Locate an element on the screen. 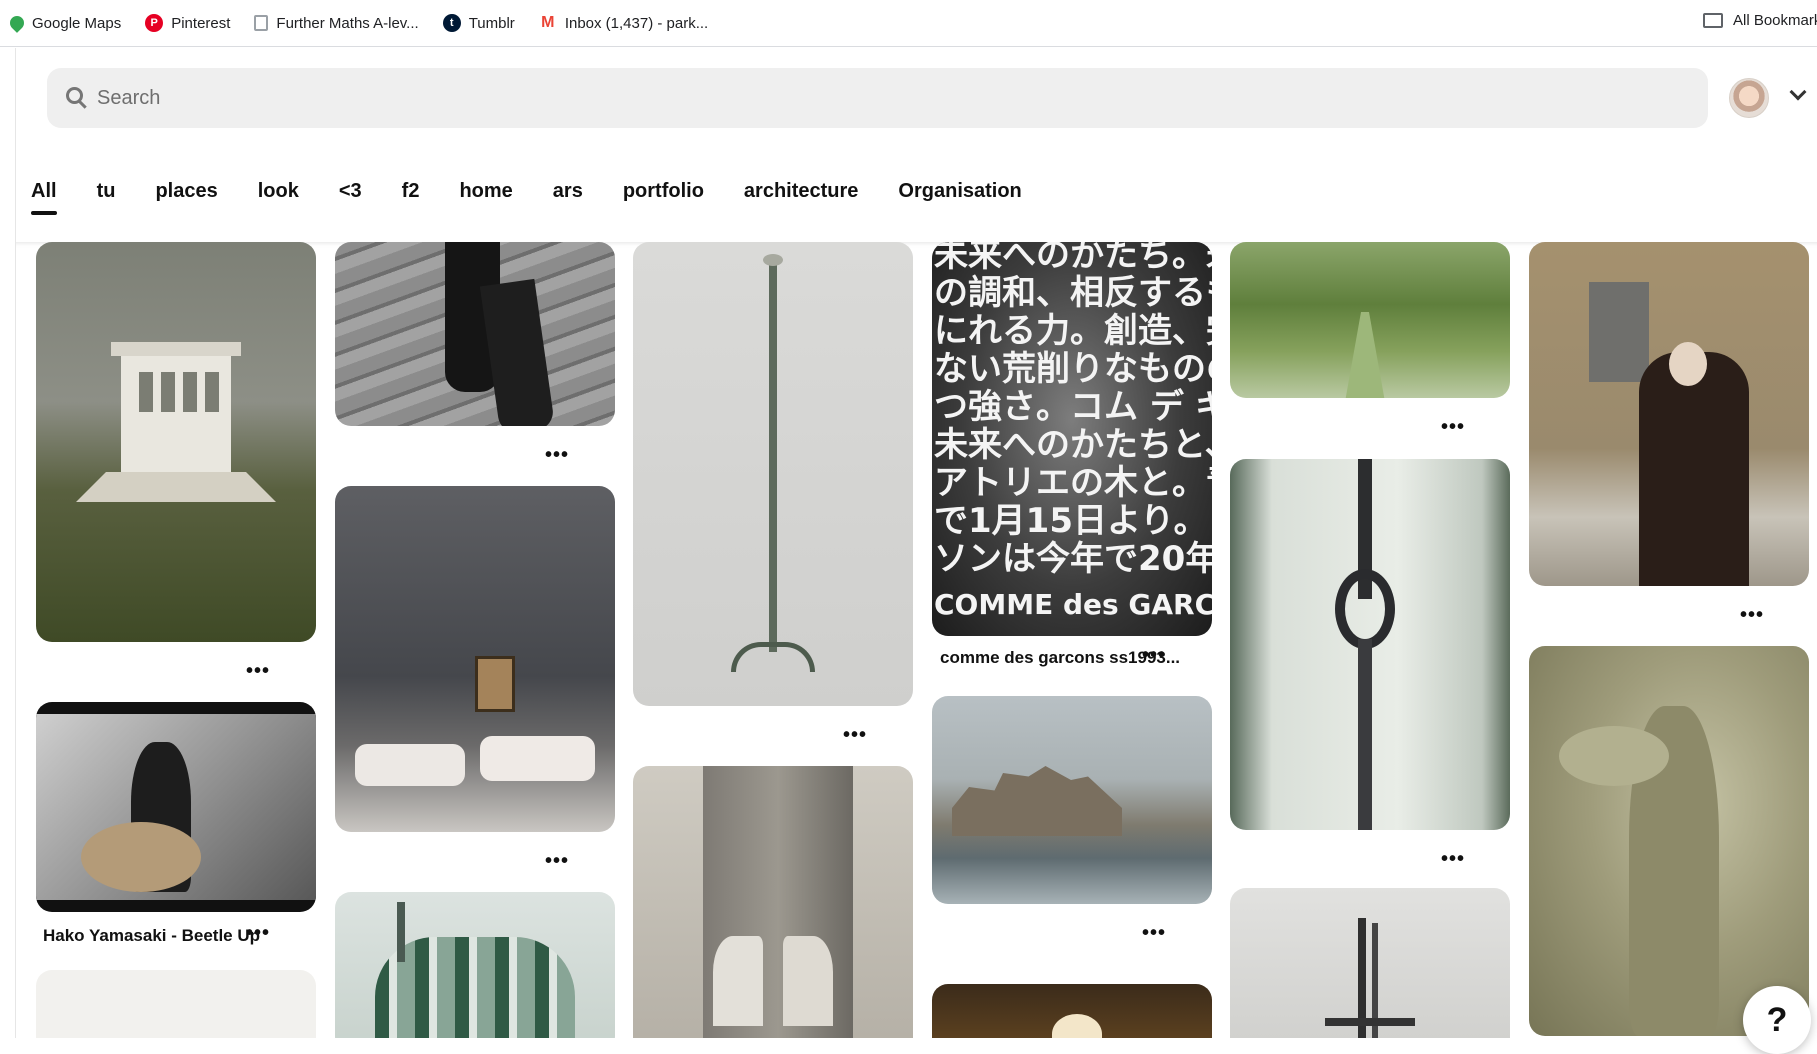 The width and height of the screenshot is (1817, 1054). tab-tu: tu is located at coordinates (106, 198).